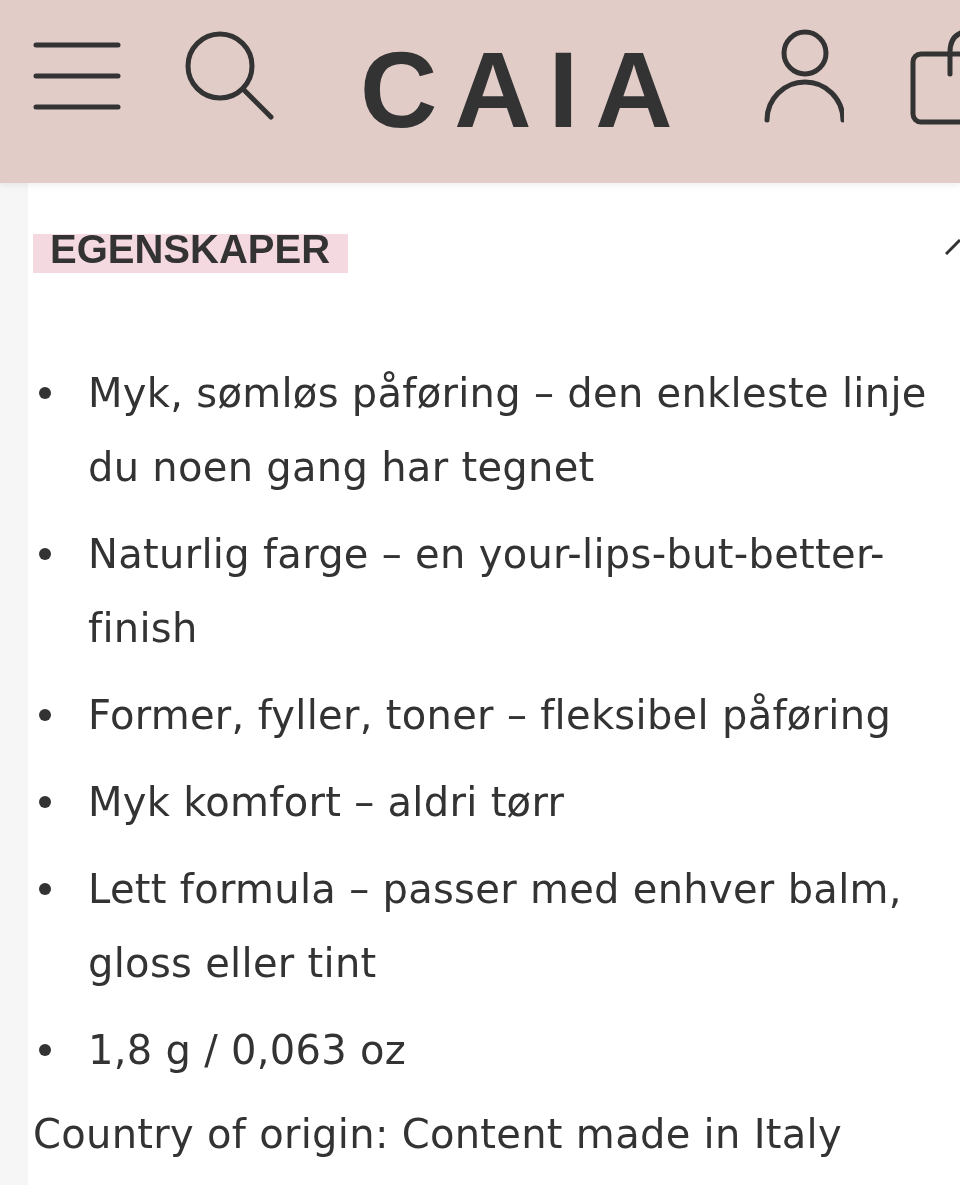 This screenshot has height=1185, width=960. What do you see at coordinates (490, 715) in the screenshot?
I see `list-item-text: Former, fyller, toner – fleksibel påføring` at bounding box center [490, 715].